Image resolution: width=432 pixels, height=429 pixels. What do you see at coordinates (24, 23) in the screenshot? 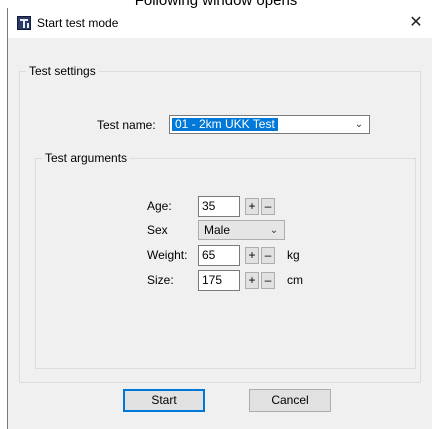
I see `app-window-icon` at bounding box center [24, 23].